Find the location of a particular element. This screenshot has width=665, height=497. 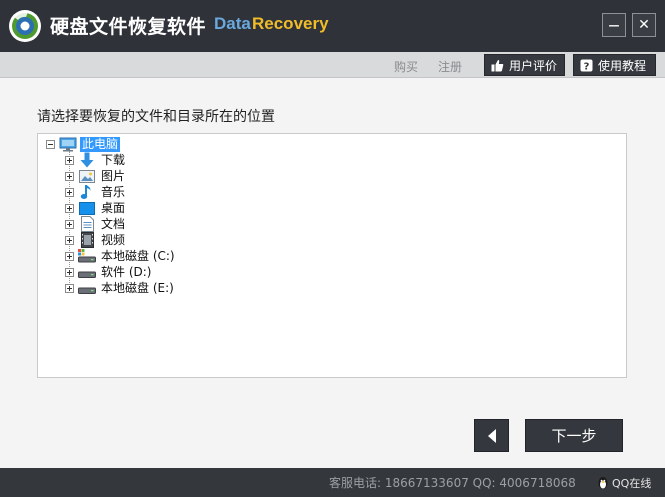

qq-online-label: QQ在线 is located at coordinates (632, 483).